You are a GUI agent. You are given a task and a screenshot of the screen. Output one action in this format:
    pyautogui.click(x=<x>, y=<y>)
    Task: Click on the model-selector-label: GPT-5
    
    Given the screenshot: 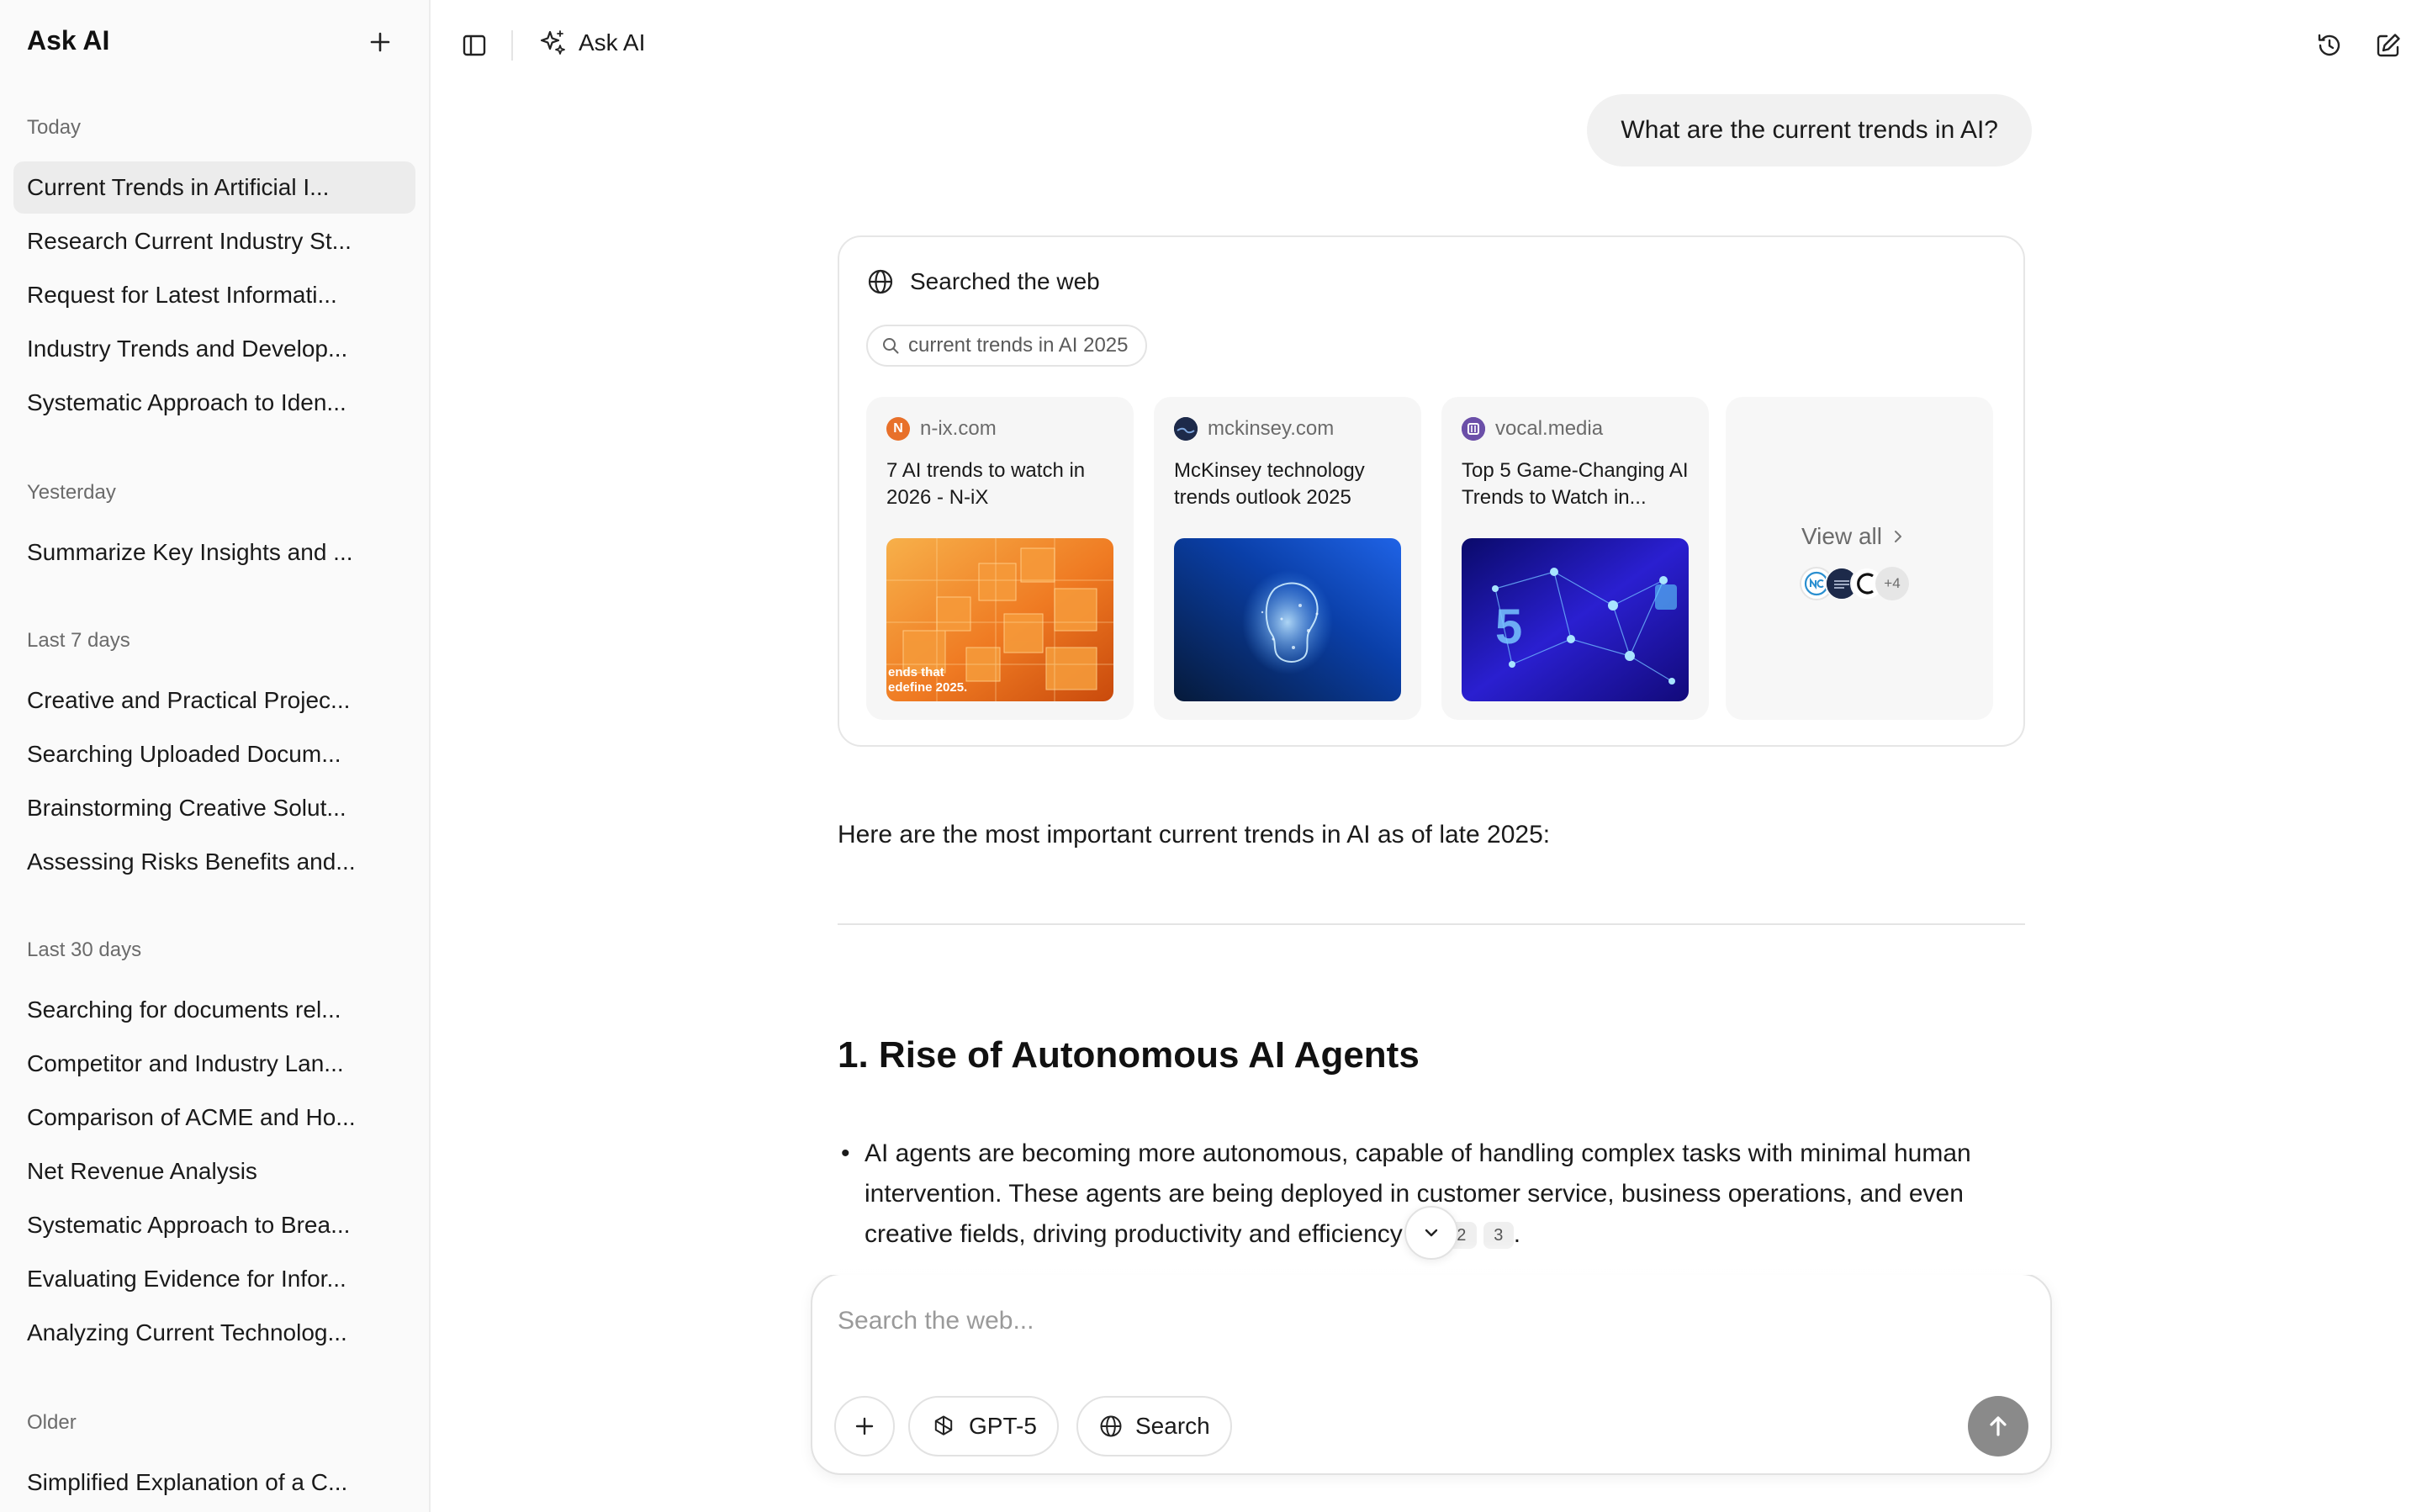 What is the action you would take?
    pyautogui.click(x=1003, y=1426)
    